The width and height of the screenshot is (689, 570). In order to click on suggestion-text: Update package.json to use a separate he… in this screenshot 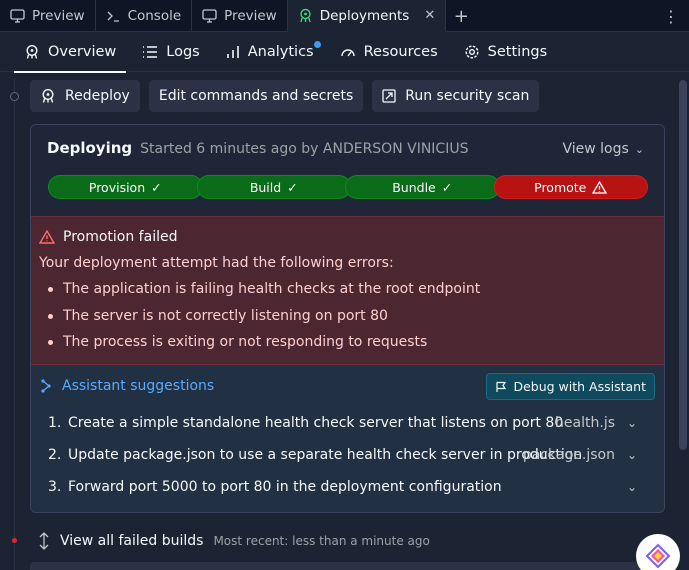, I will do `click(325, 455)`.